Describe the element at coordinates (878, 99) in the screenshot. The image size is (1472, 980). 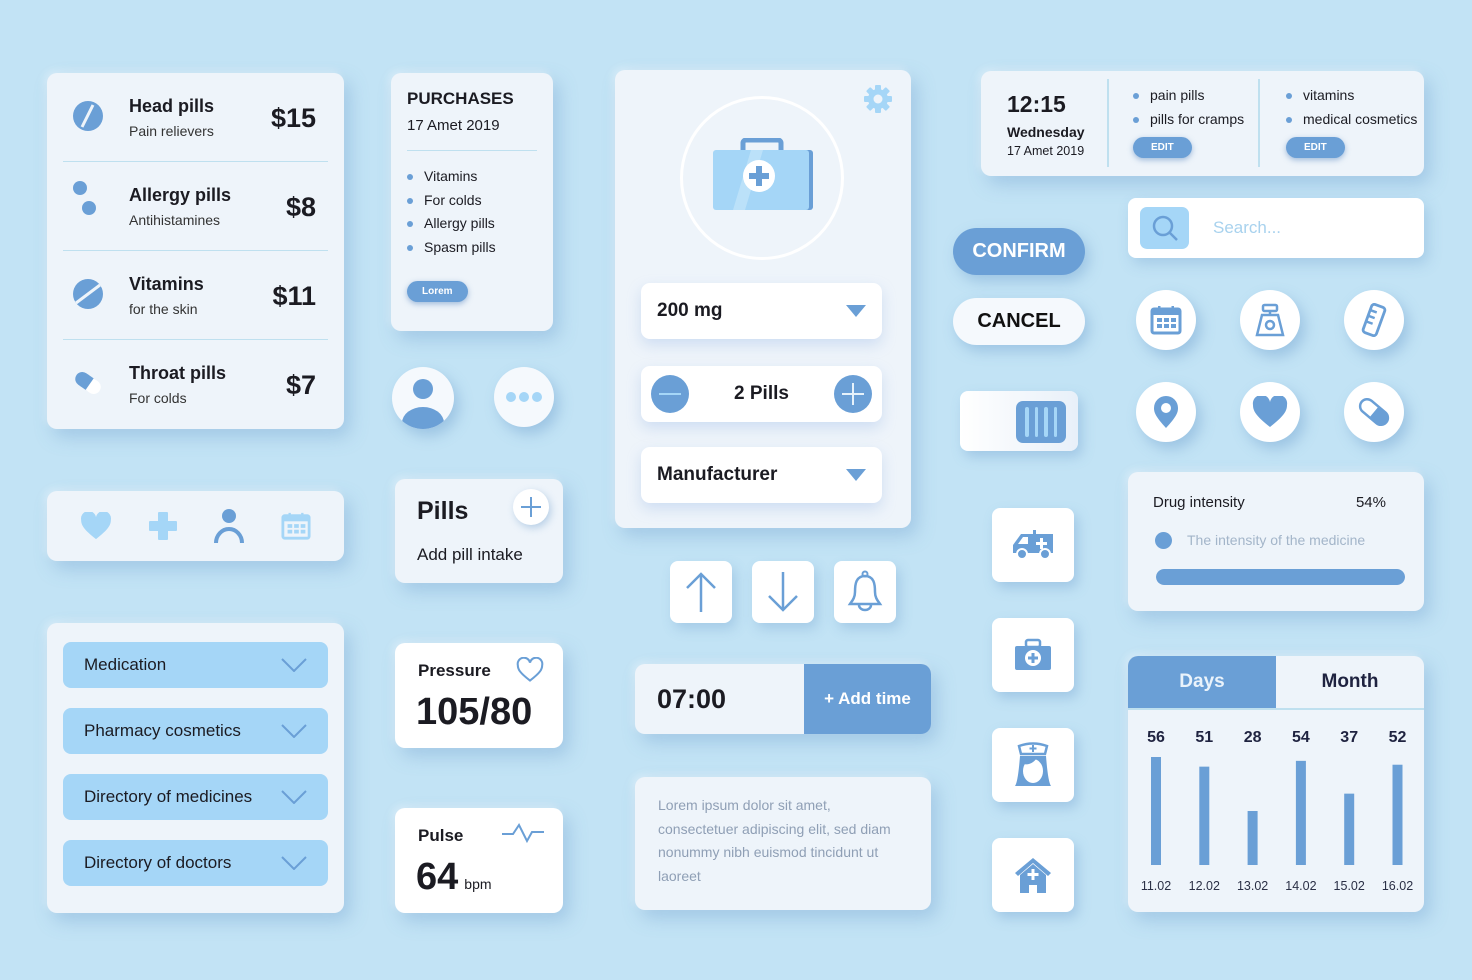
I see `gear-icon` at that location.